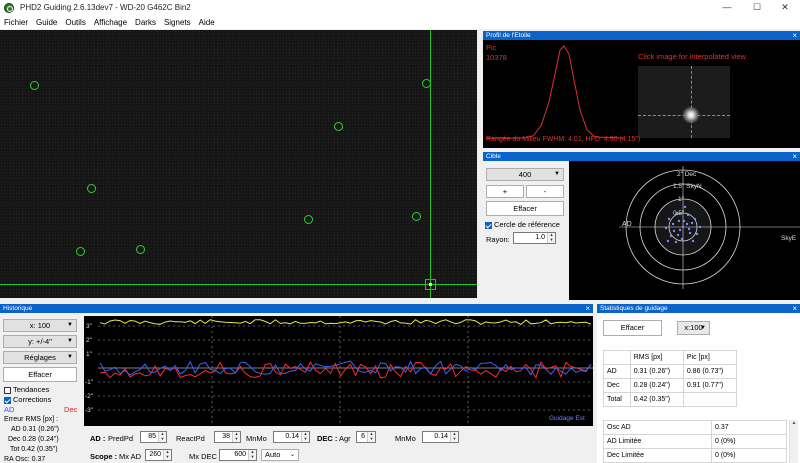 The width and height of the screenshot is (800, 463). What do you see at coordinates (794, 423) in the screenshot?
I see `scroll-up-icon: ▲` at bounding box center [794, 423].